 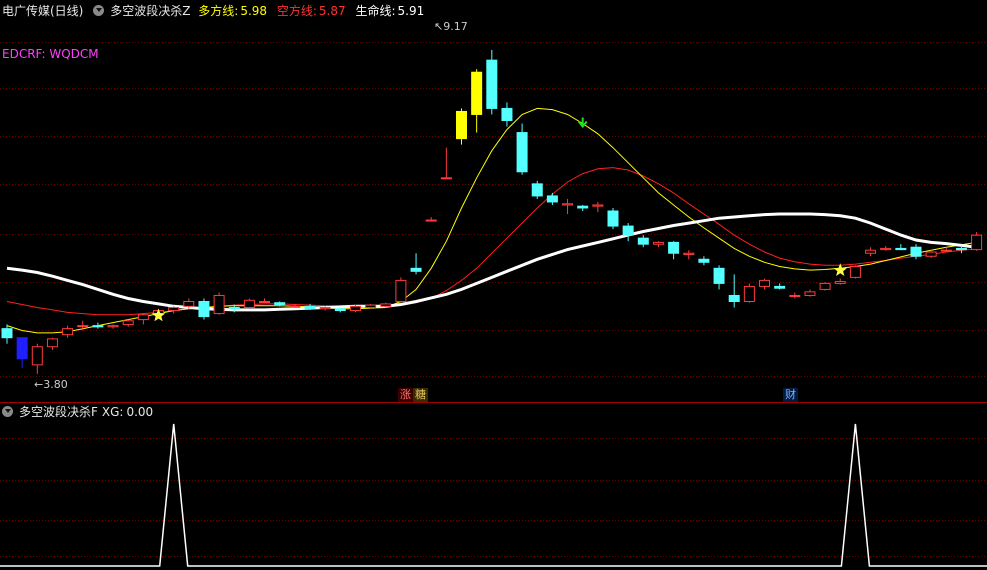 What do you see at coordinates (405, 395) in the screenshot?
I see `event-tag-rise: 涨` at bounding box center [405, 395].